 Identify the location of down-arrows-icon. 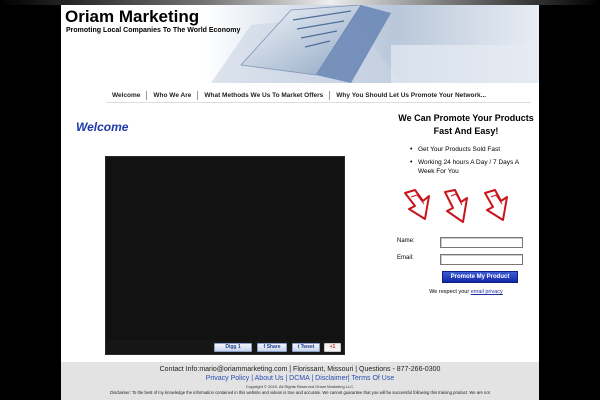
(456, 206).